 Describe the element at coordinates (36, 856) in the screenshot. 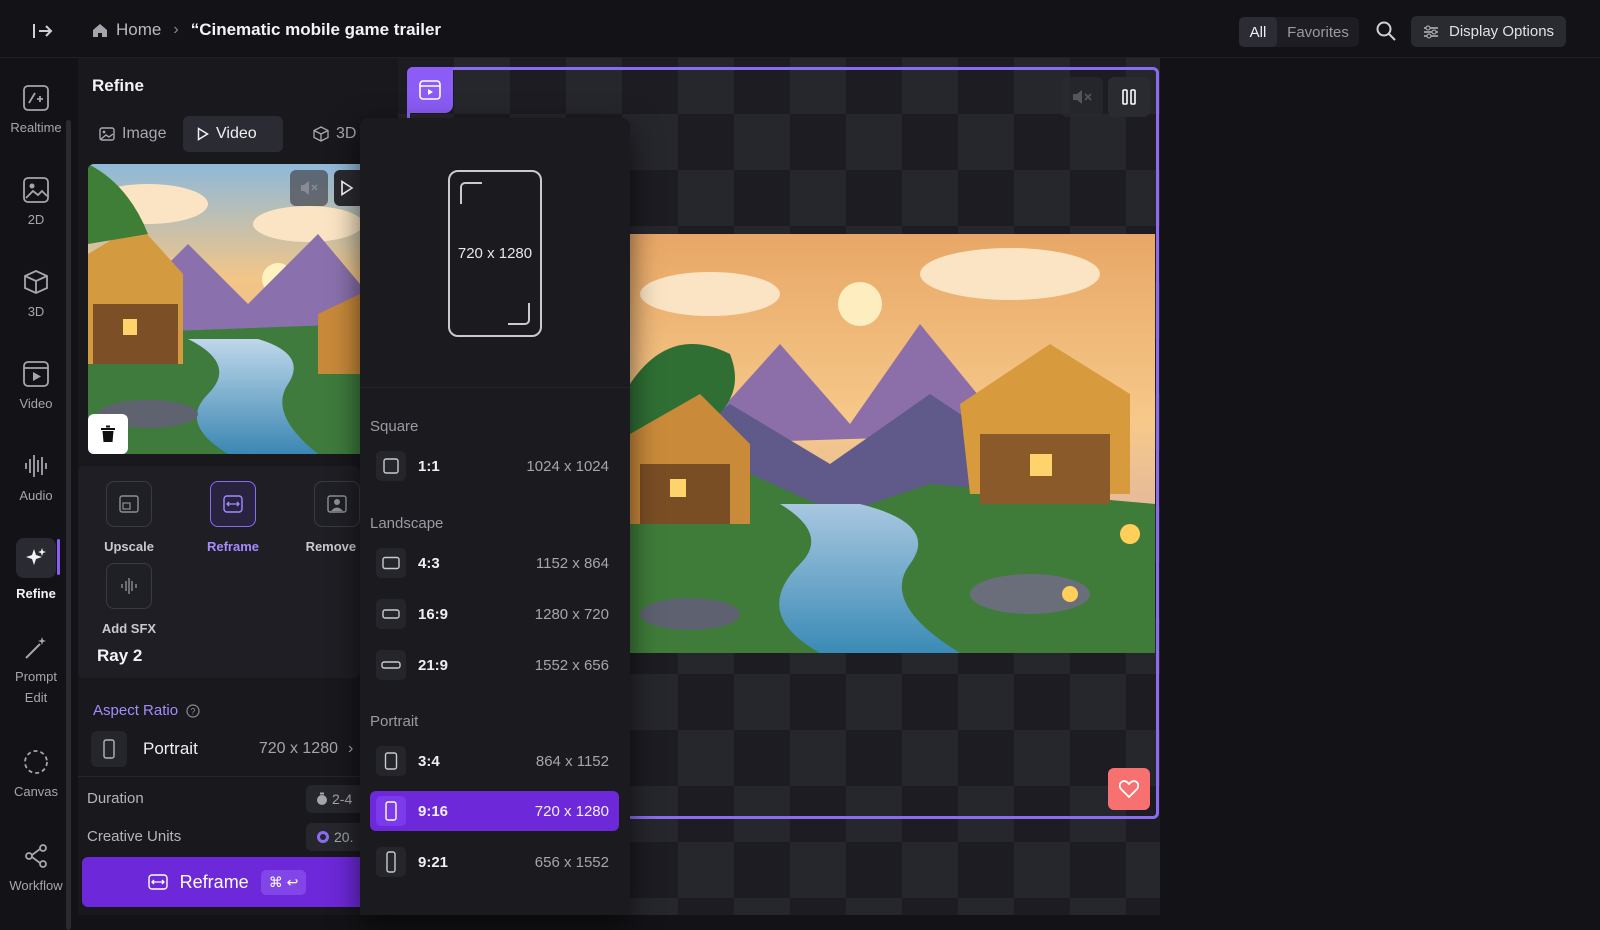

I see `share-icon` at that location.